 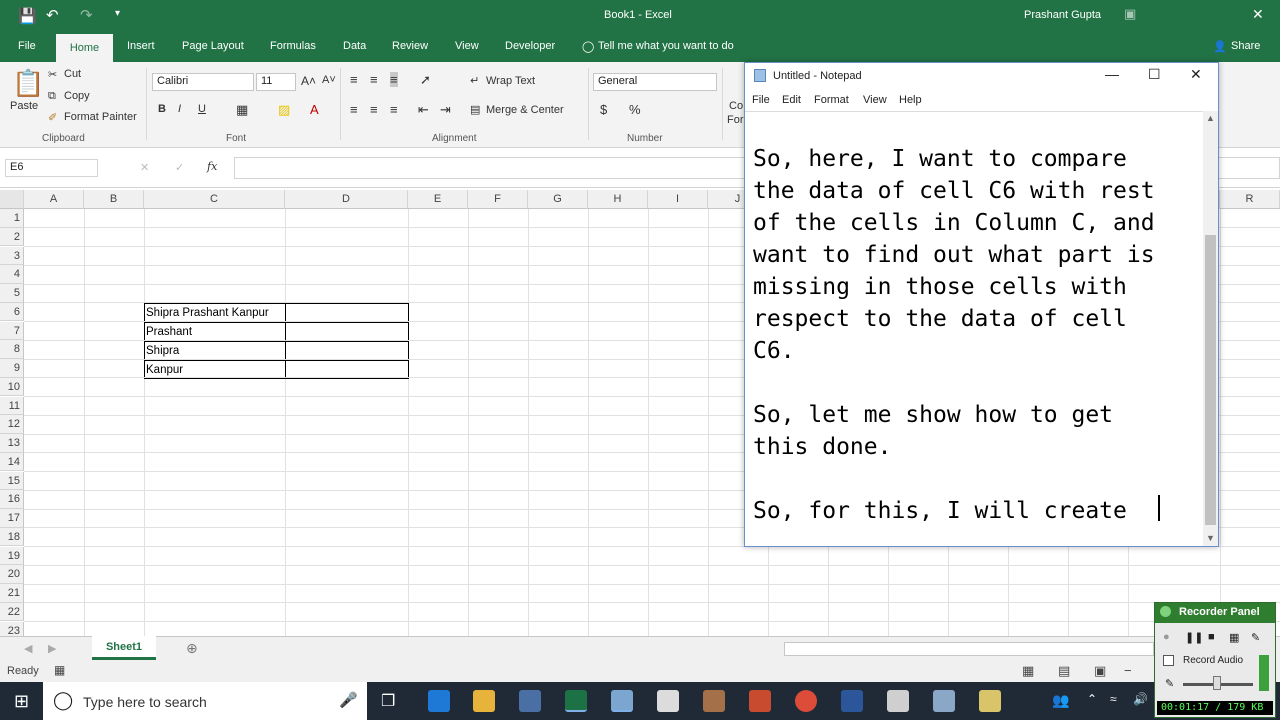 I want to click on merge-center-button: Merge & Center, so click(x=525, y=110).